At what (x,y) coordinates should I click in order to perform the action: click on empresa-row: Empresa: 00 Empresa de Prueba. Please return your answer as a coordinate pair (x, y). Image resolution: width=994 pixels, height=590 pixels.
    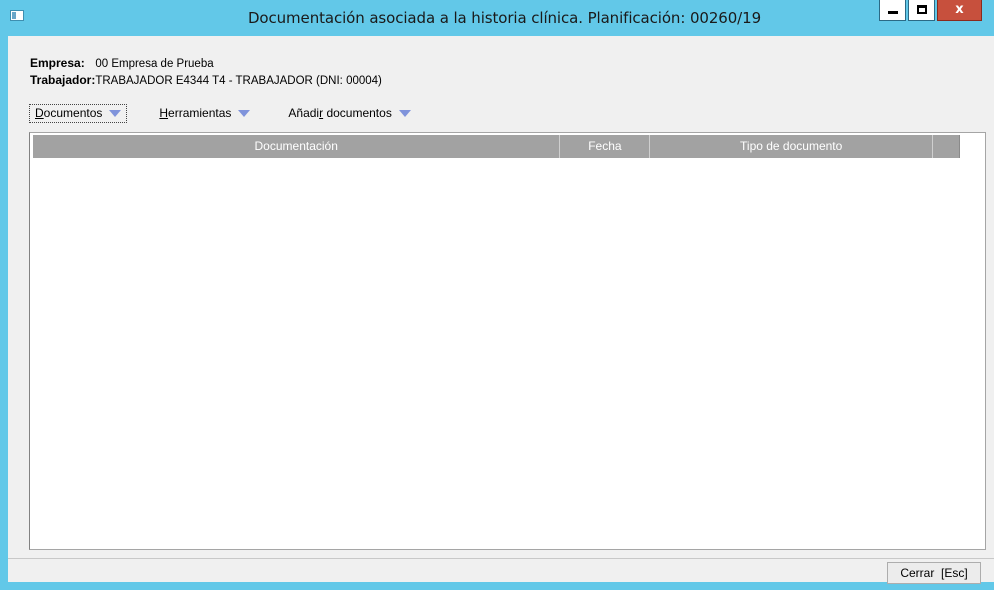
    Looking at the image, I should click on (122, 63).